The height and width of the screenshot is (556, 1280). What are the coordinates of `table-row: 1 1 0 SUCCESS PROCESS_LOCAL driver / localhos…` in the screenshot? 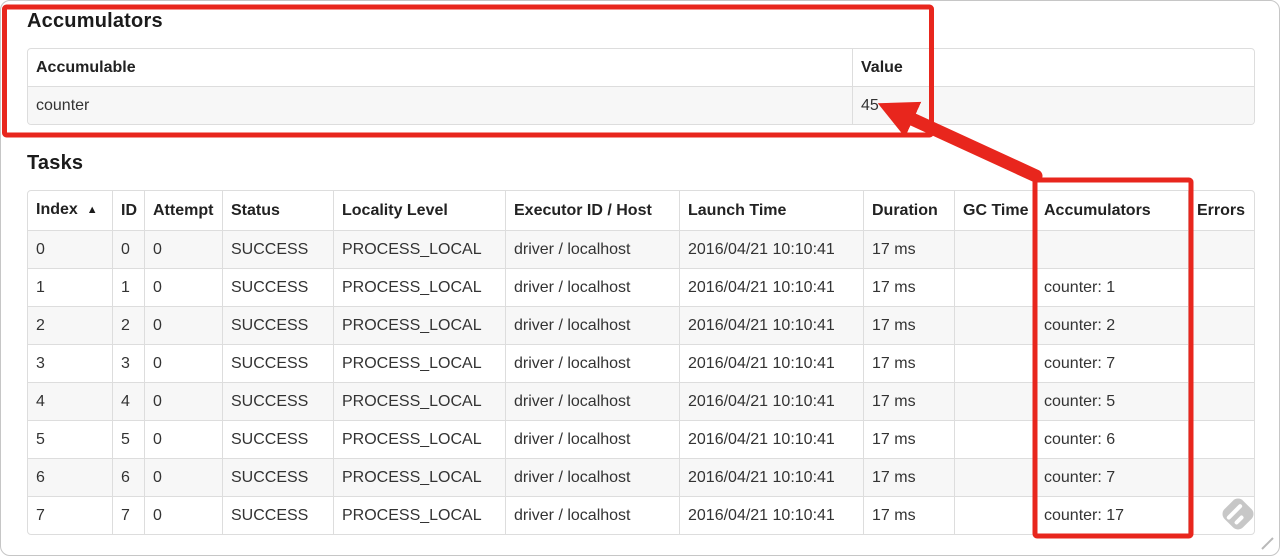 It's located at (641, 287).